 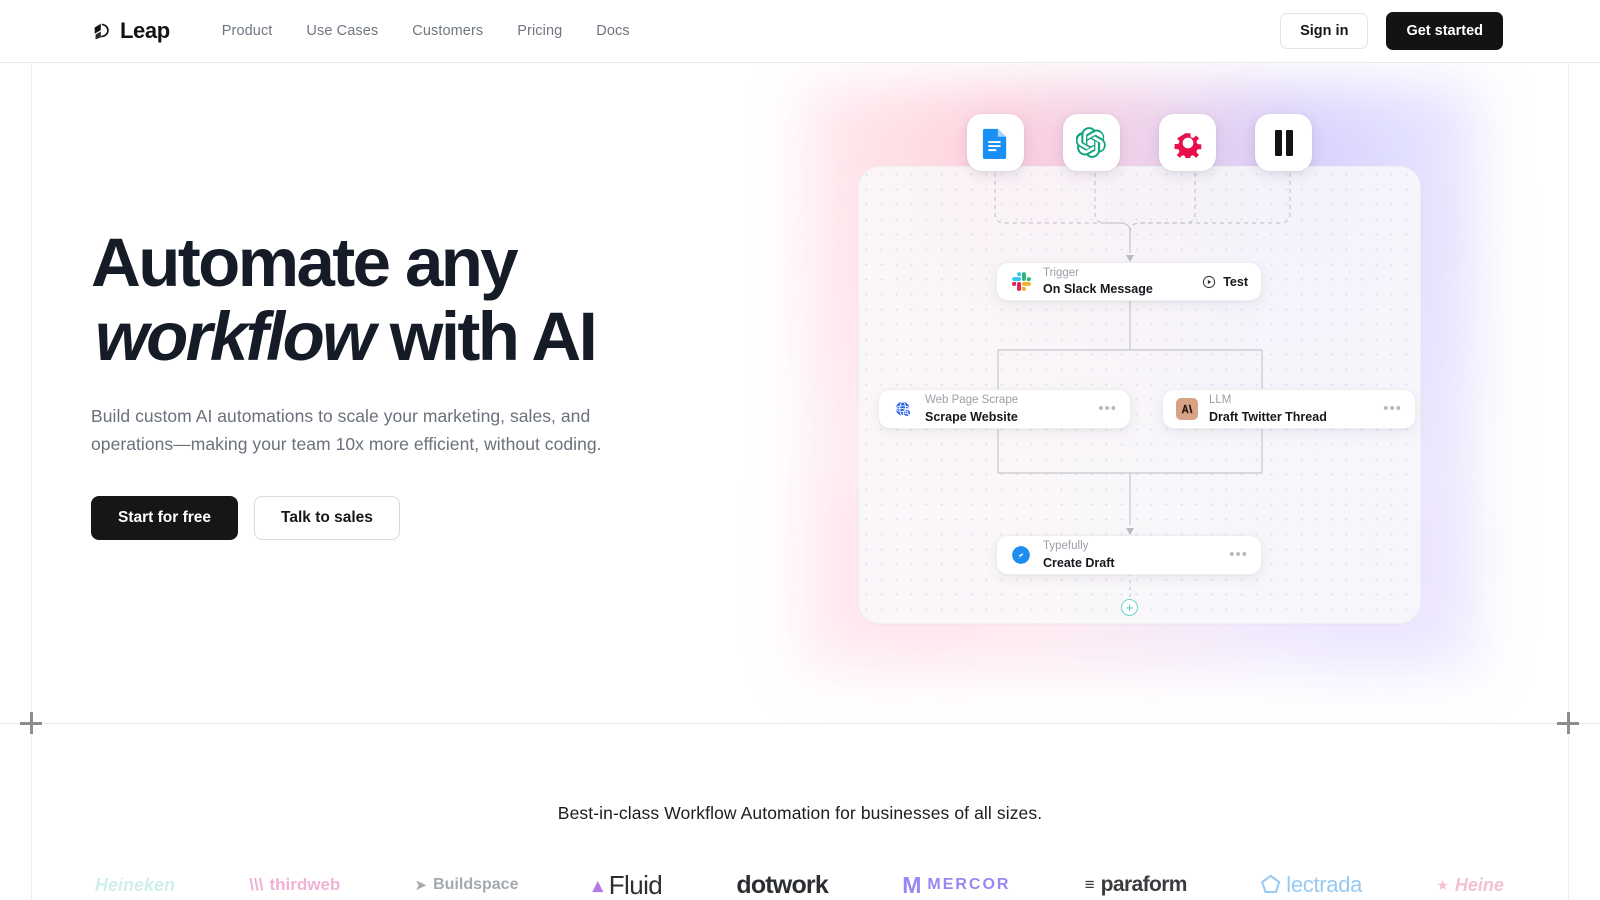 I want to click on logo-mercor: M MERCOR, so click(x=956, y=884).